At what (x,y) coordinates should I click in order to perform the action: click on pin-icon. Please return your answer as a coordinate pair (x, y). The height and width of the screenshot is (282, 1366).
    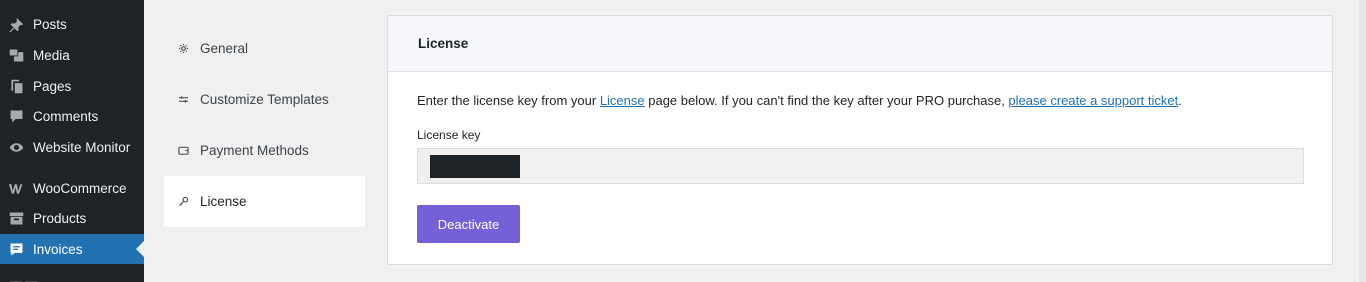
    Looking at the image, I should click on (16, 24).